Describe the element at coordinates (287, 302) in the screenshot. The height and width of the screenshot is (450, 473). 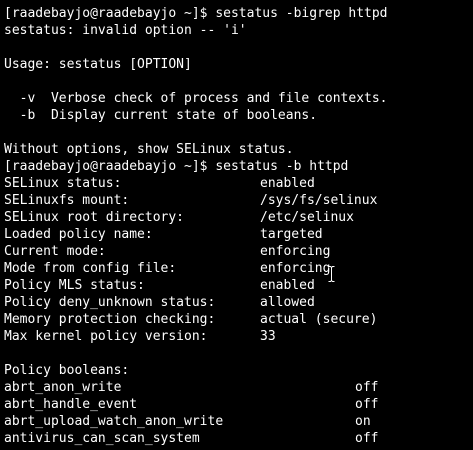
I see `status-value: allowed` at that location.